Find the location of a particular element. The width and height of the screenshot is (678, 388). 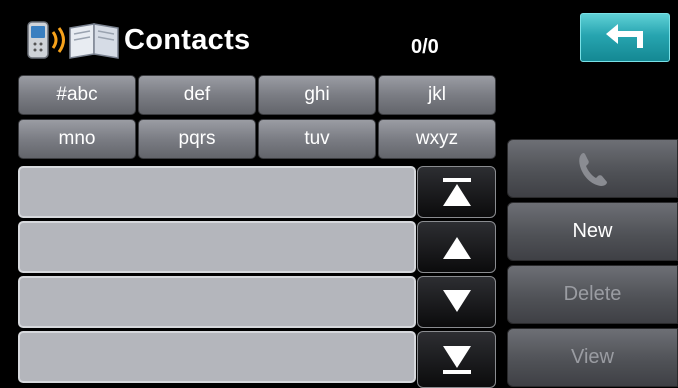

contact-count: 0/0 is located at coordinates (425, 47).